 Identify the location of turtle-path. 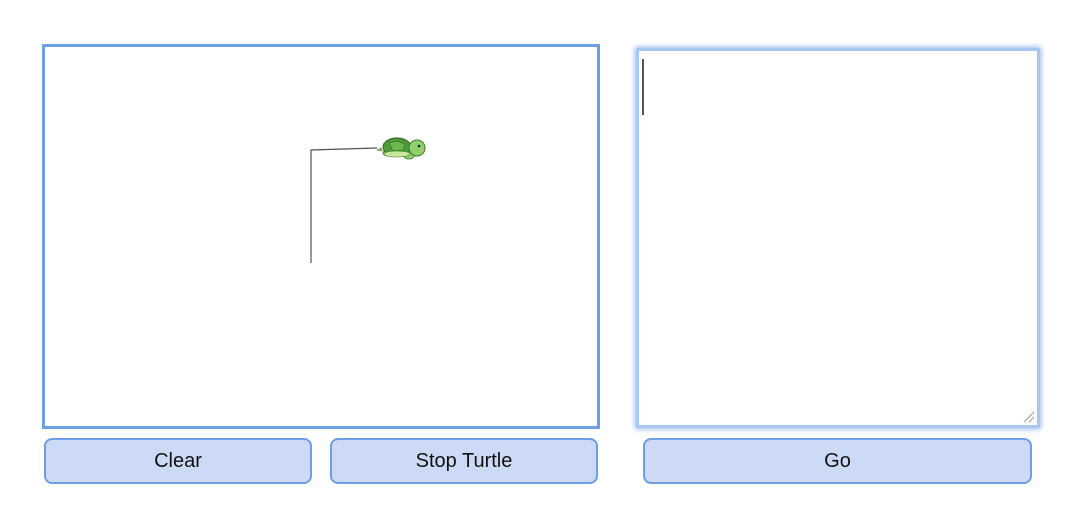
(344, 205).